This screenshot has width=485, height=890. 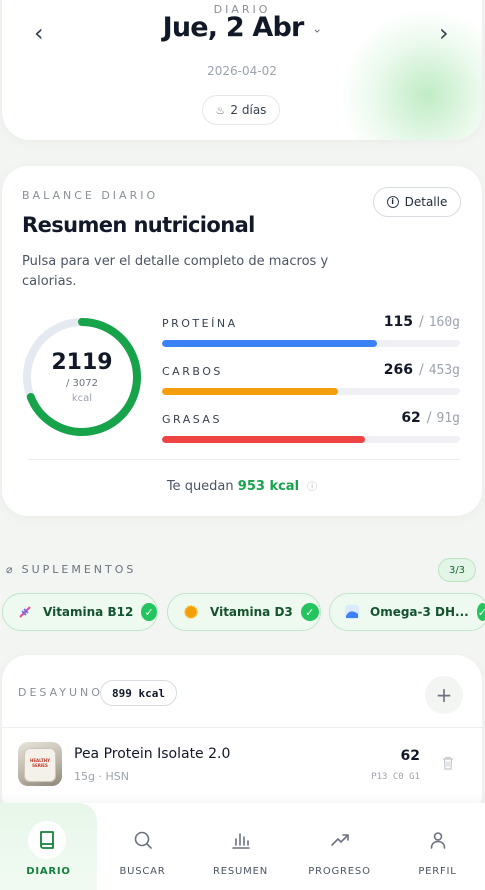 What do you see at coordinates (312, 487) in the screenshot?
I see `info-icon: ⓘ` at bounding box center [312, 487].